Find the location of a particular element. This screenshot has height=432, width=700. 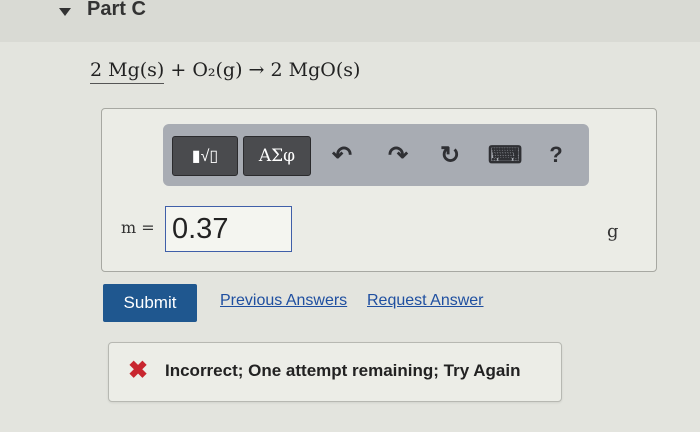

collapse-caret-icon is located at coordinates (65, 12).